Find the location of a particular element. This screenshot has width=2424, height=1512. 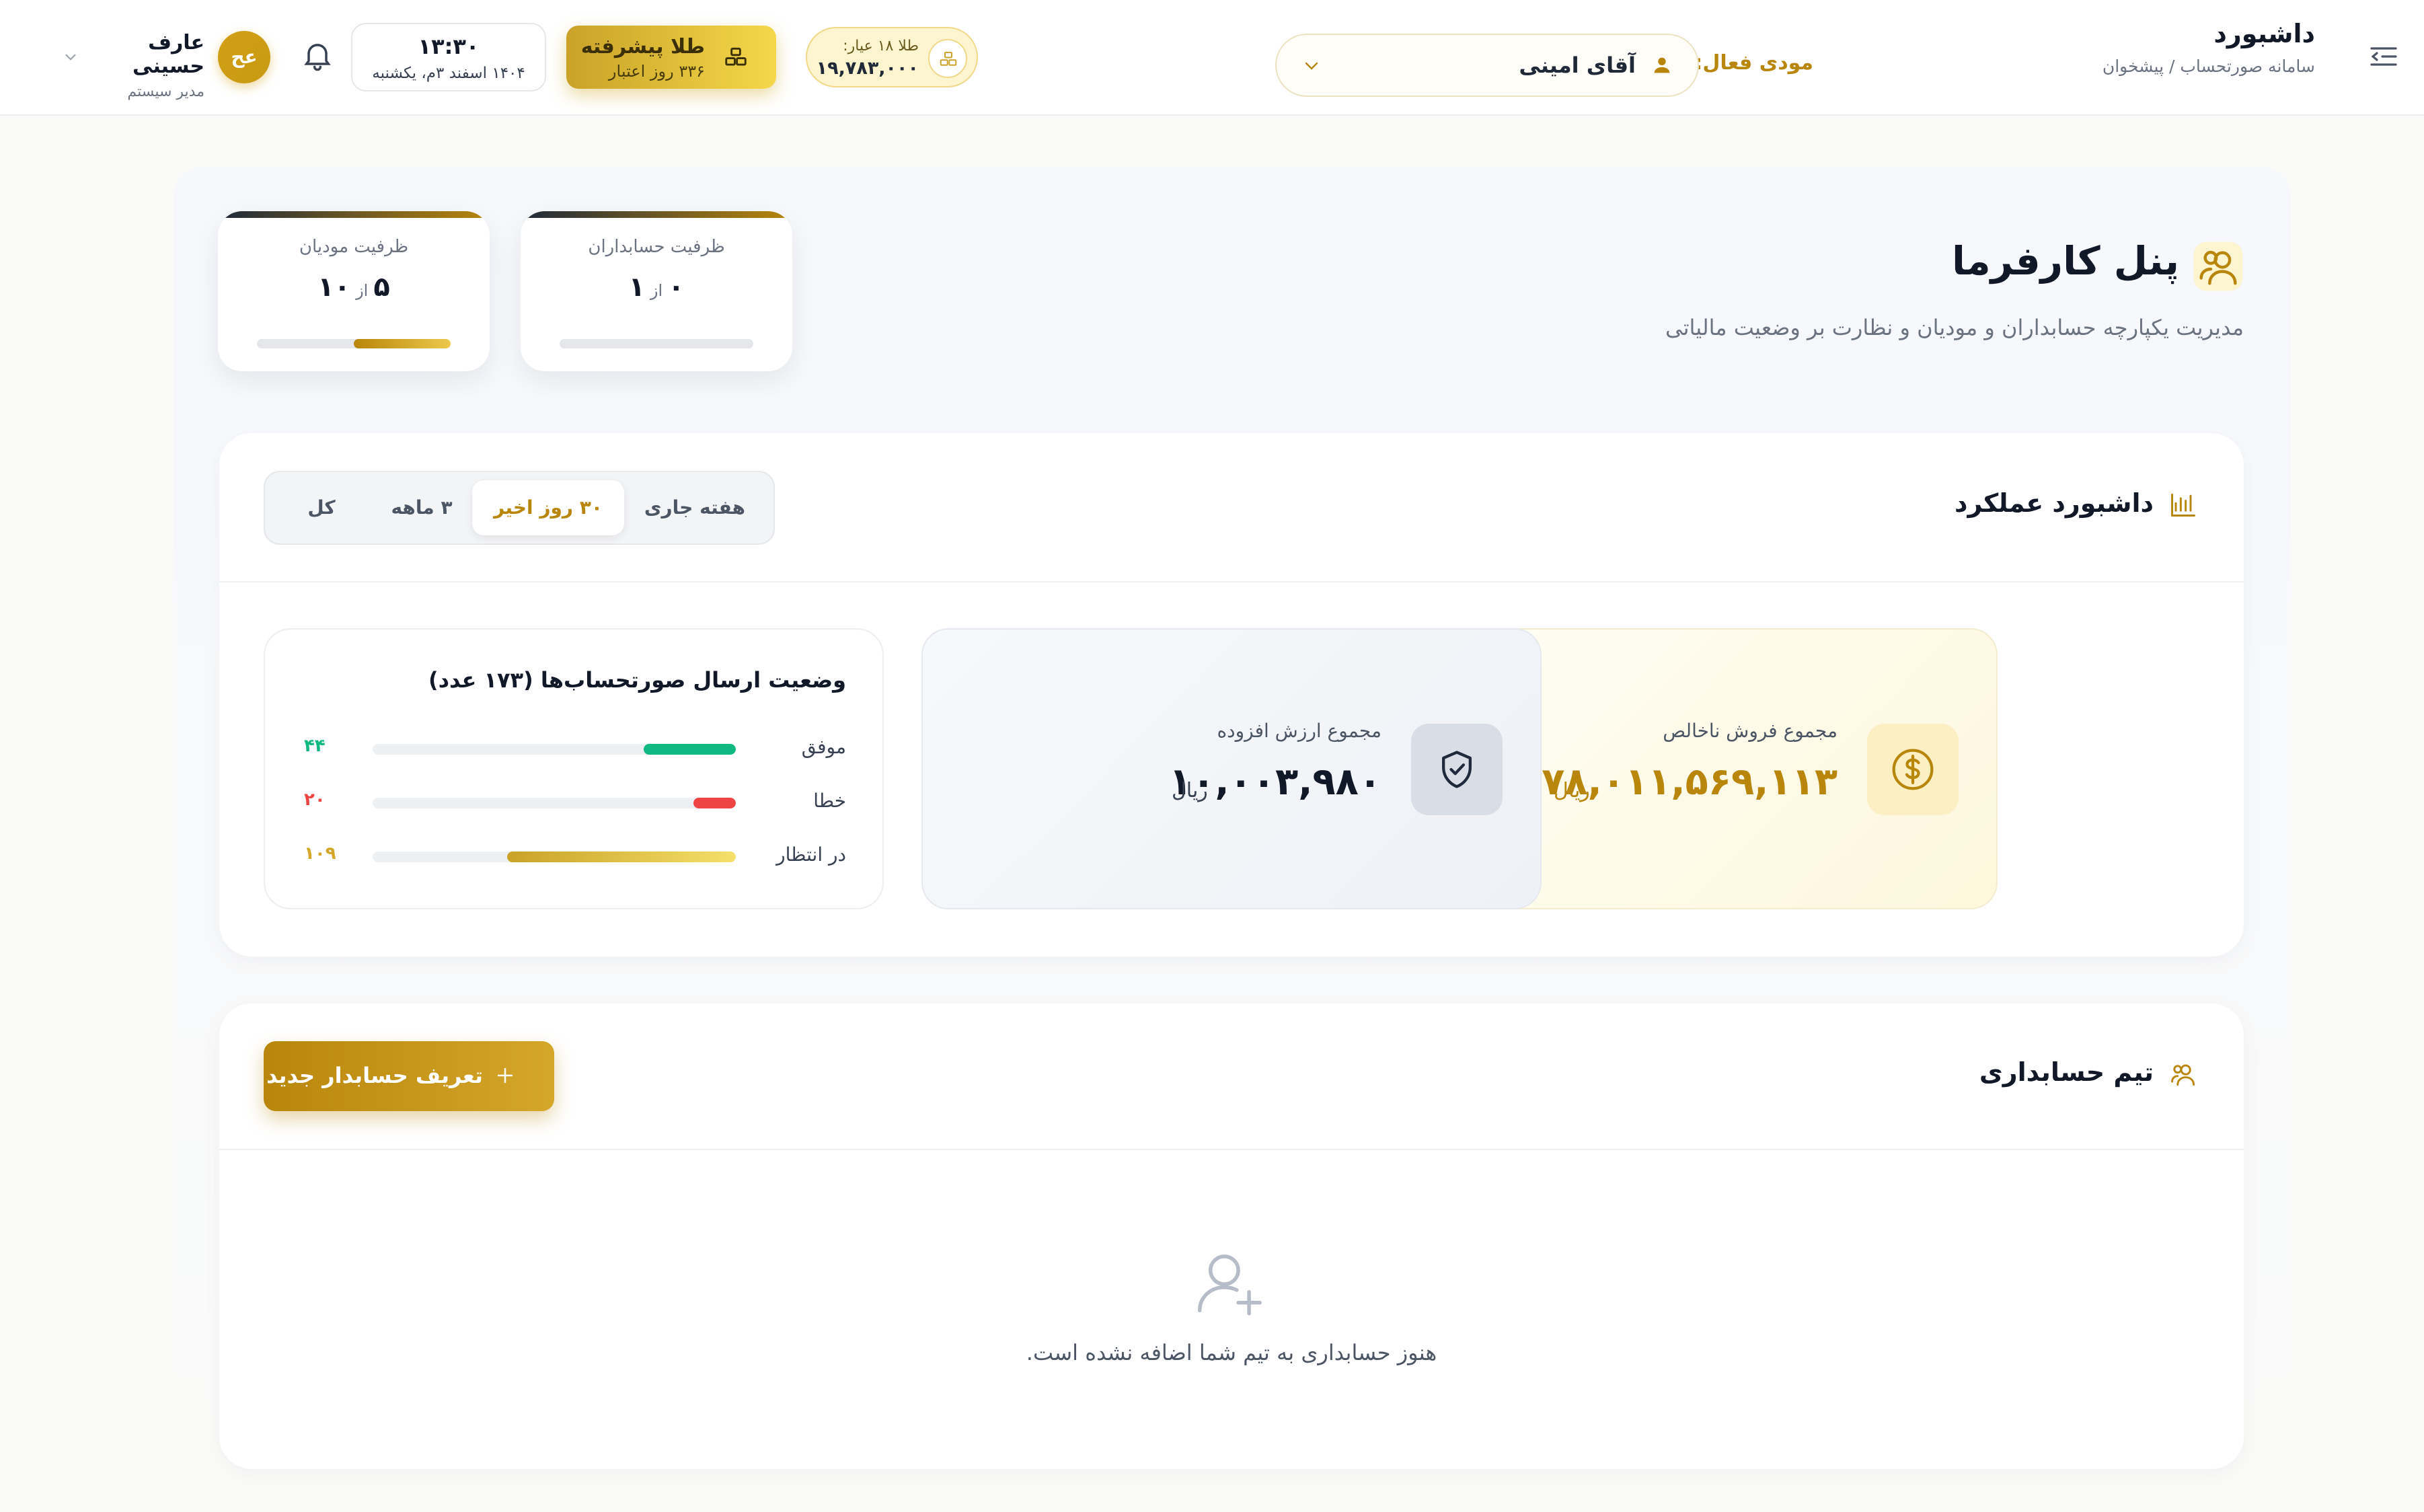

bell-icon is located at coordinates (317, 55).